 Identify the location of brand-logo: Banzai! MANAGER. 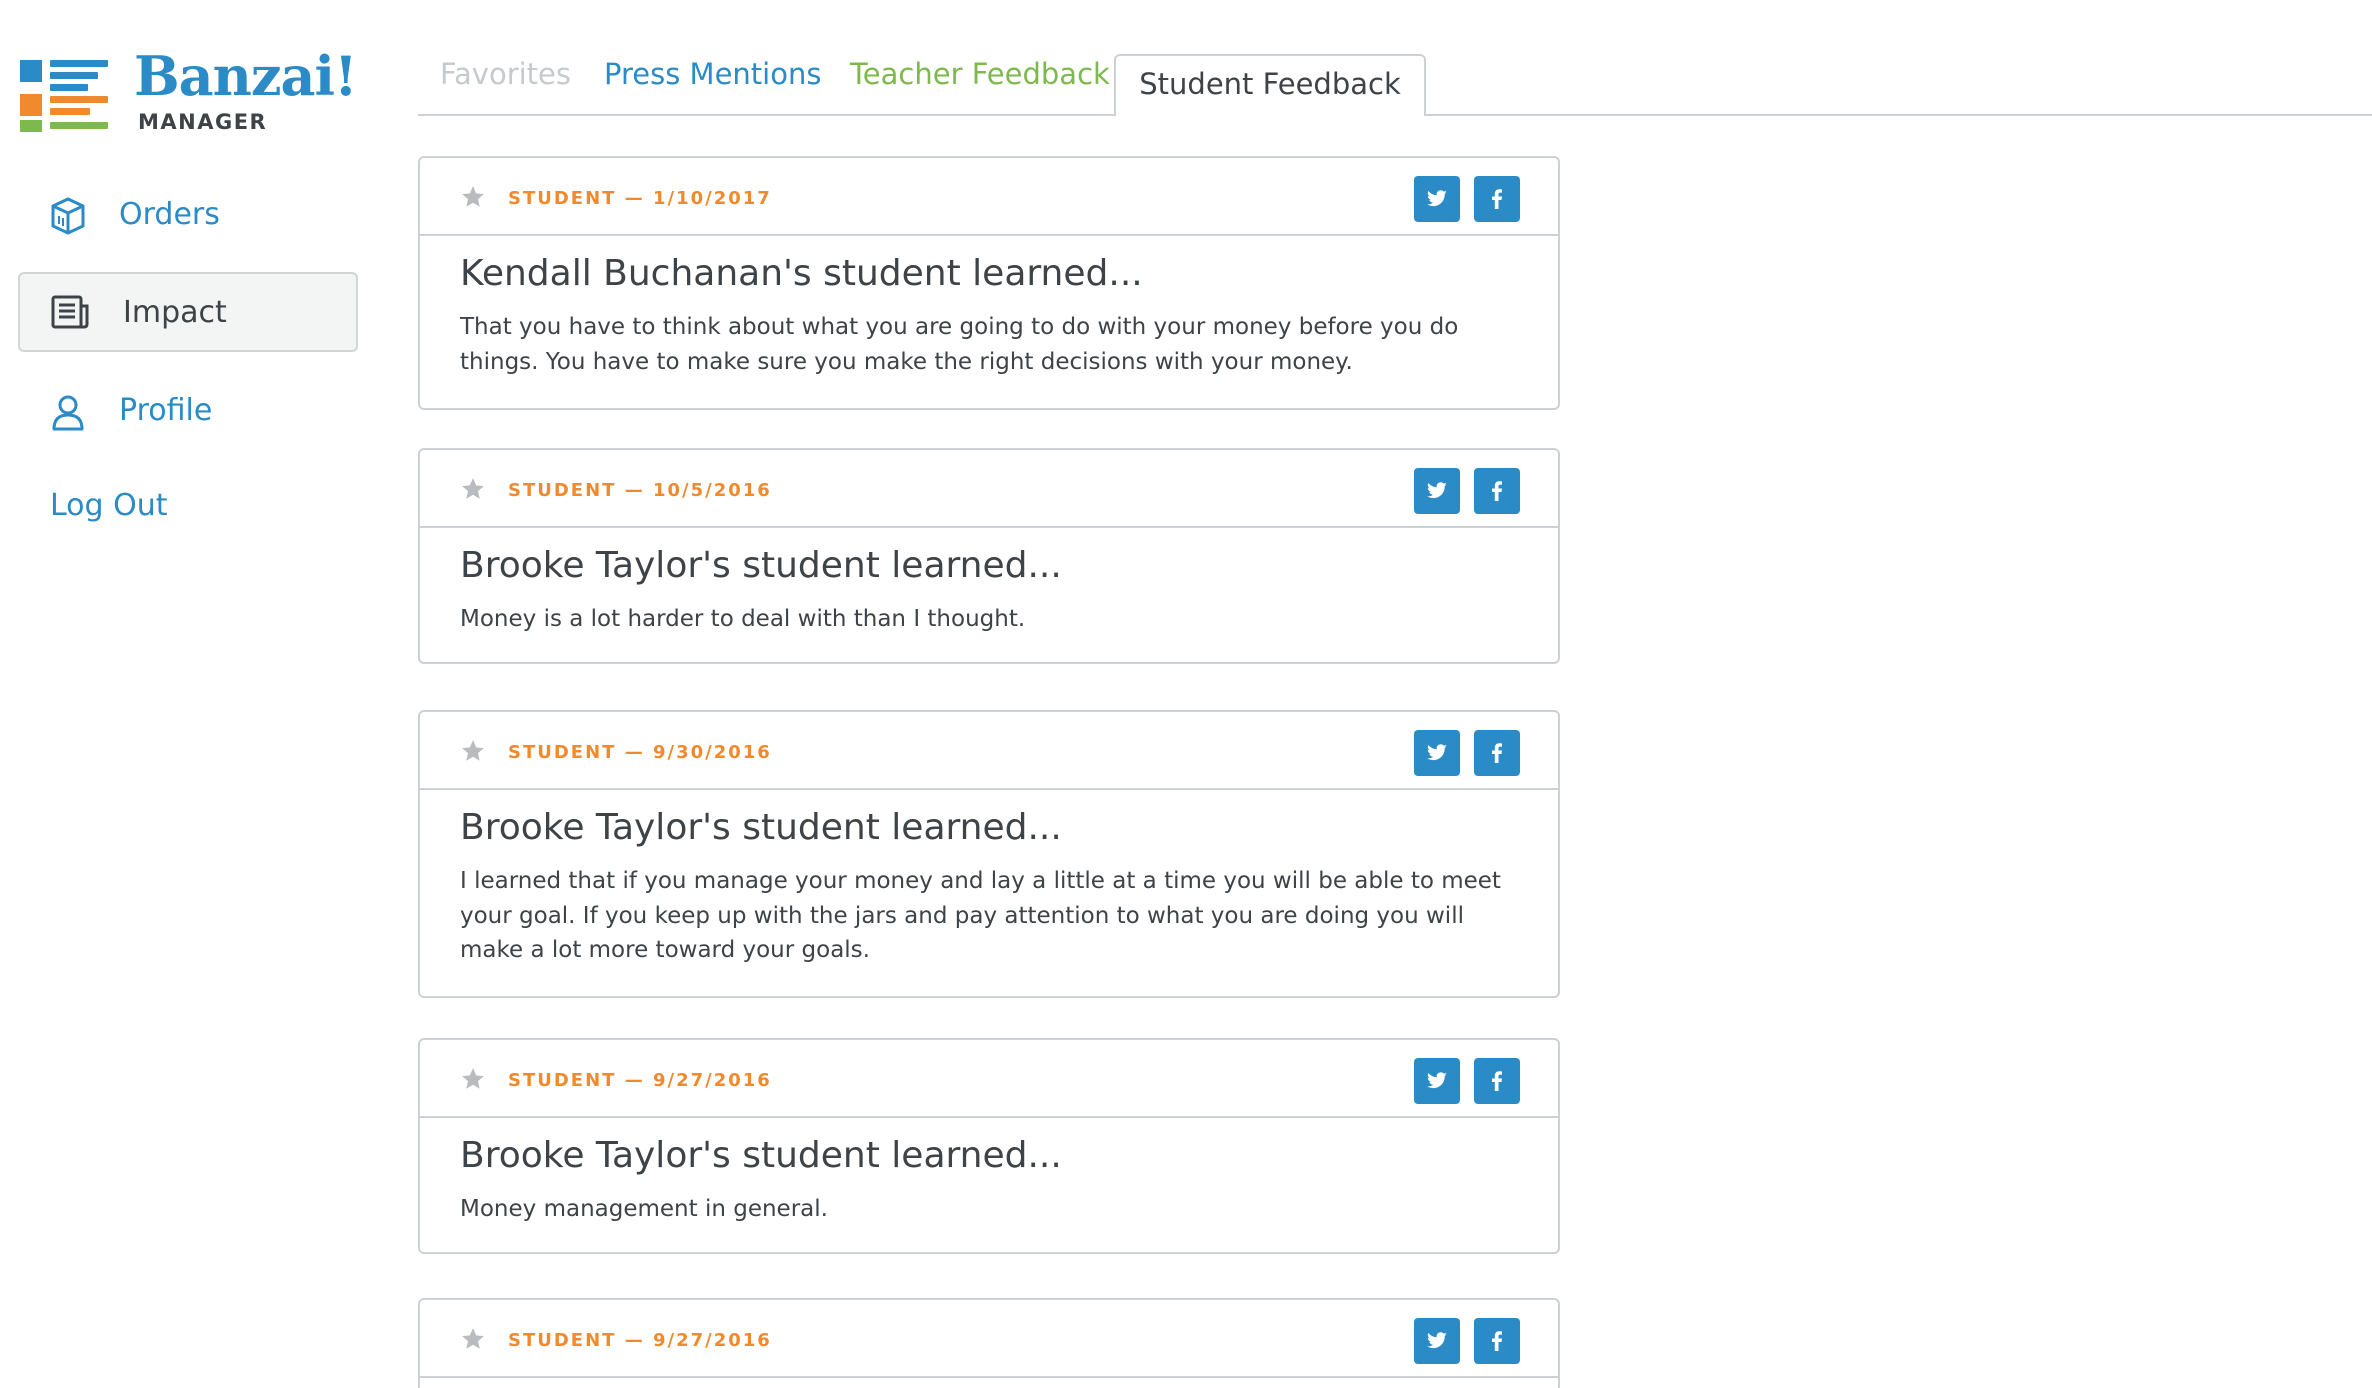
(190, 92).